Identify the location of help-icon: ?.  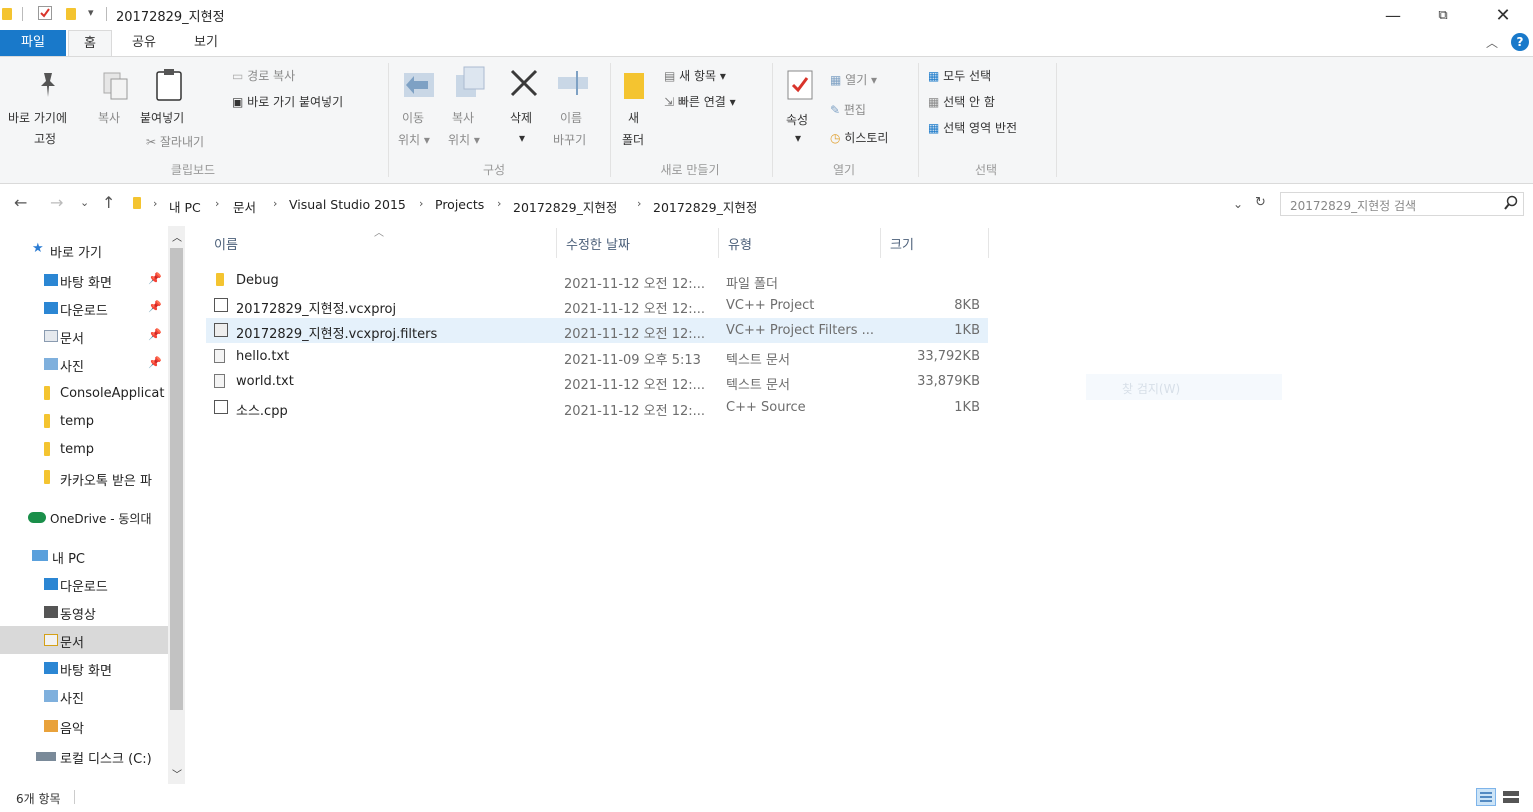
(1520, 42).